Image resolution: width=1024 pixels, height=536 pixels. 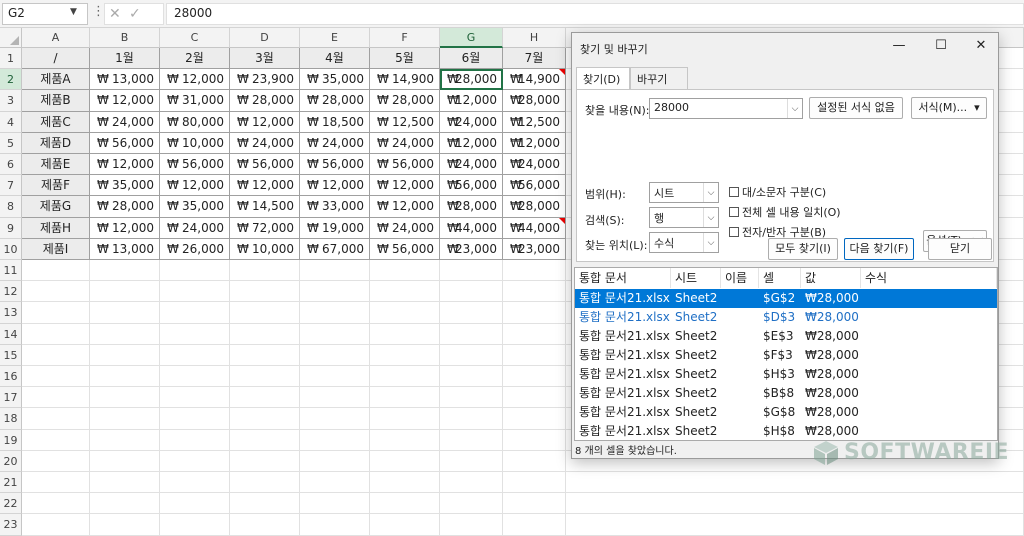 What do you see at coordinates (11, 228) in the screenshot?
I see `row-header-9: 9` at bounding box center [11, 228].